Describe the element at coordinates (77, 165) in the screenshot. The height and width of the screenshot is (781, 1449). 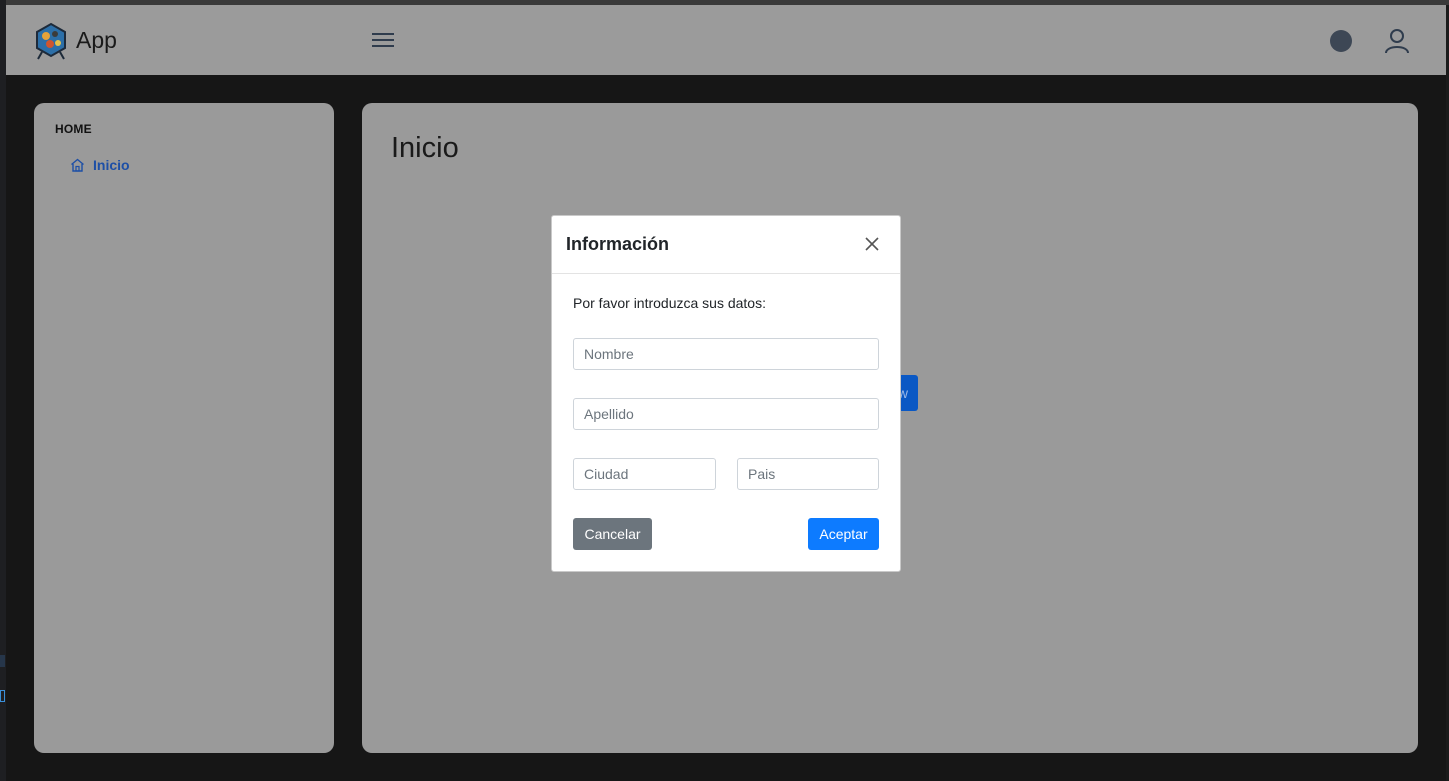
I see `home-icon` at that location.